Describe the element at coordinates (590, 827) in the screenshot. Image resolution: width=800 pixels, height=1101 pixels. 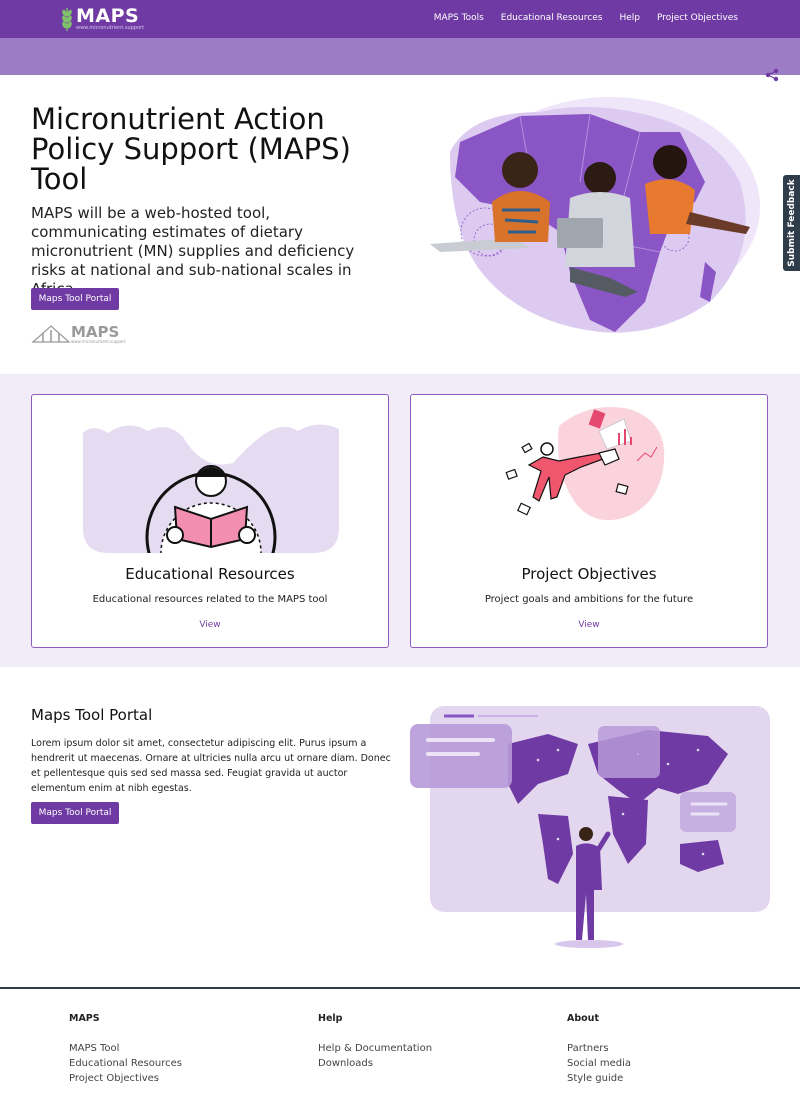
I see `world-map-illustration` at that location.